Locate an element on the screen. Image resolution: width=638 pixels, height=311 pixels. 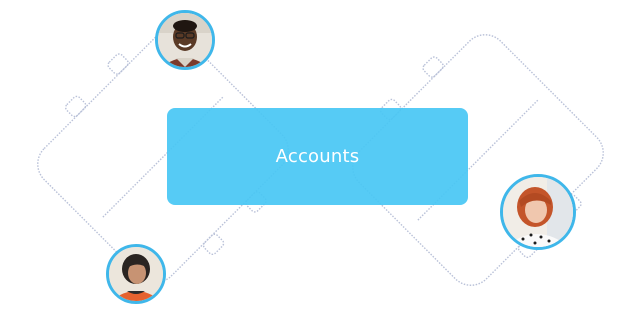
woman-portrait-icon is located at coordinates (136, 274).